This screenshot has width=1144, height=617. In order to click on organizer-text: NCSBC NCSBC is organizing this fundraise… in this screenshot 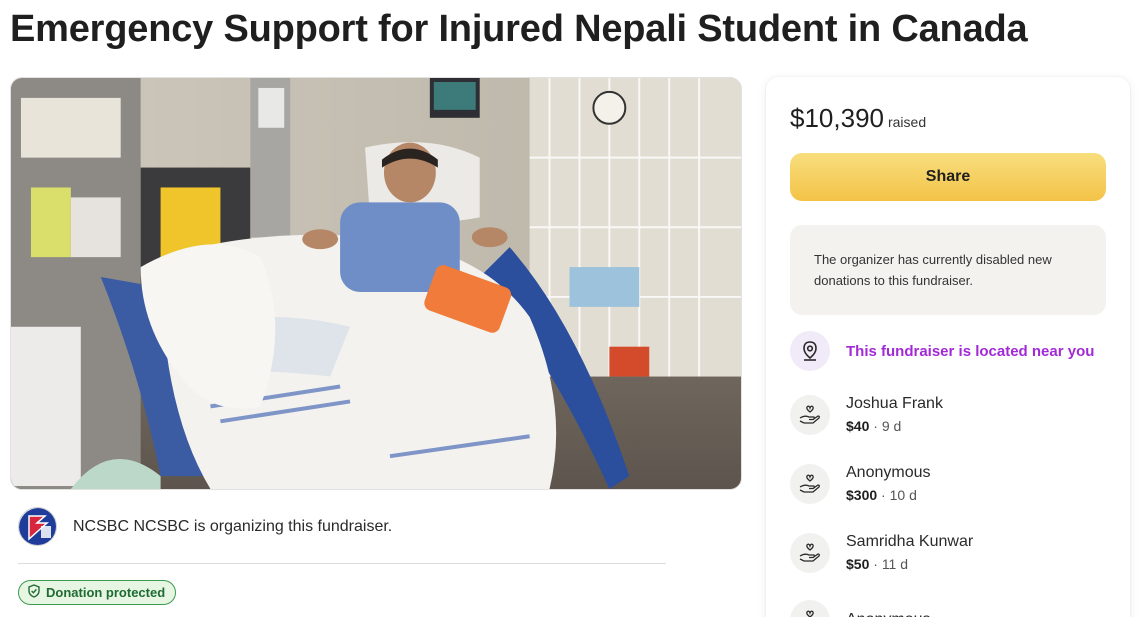, I will do `click(233, 526)`.